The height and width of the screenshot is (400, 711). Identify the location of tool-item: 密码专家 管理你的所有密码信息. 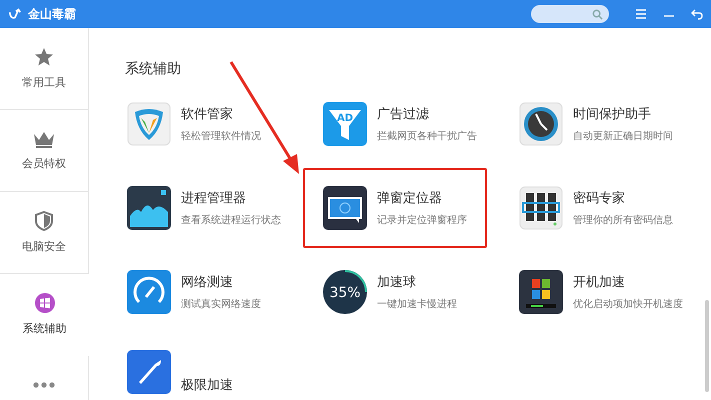
(591, 208).